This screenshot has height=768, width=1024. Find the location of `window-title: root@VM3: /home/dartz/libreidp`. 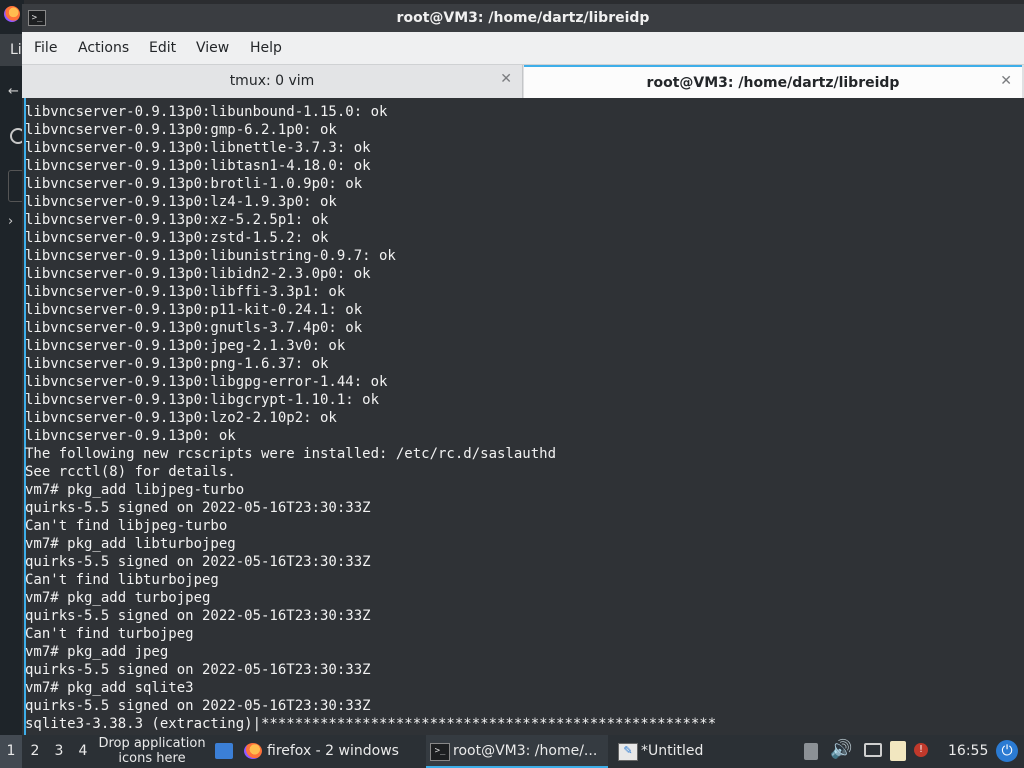

window-title: root@VM3: /home/dartz/libreidp is located at coordinates (523, 18).